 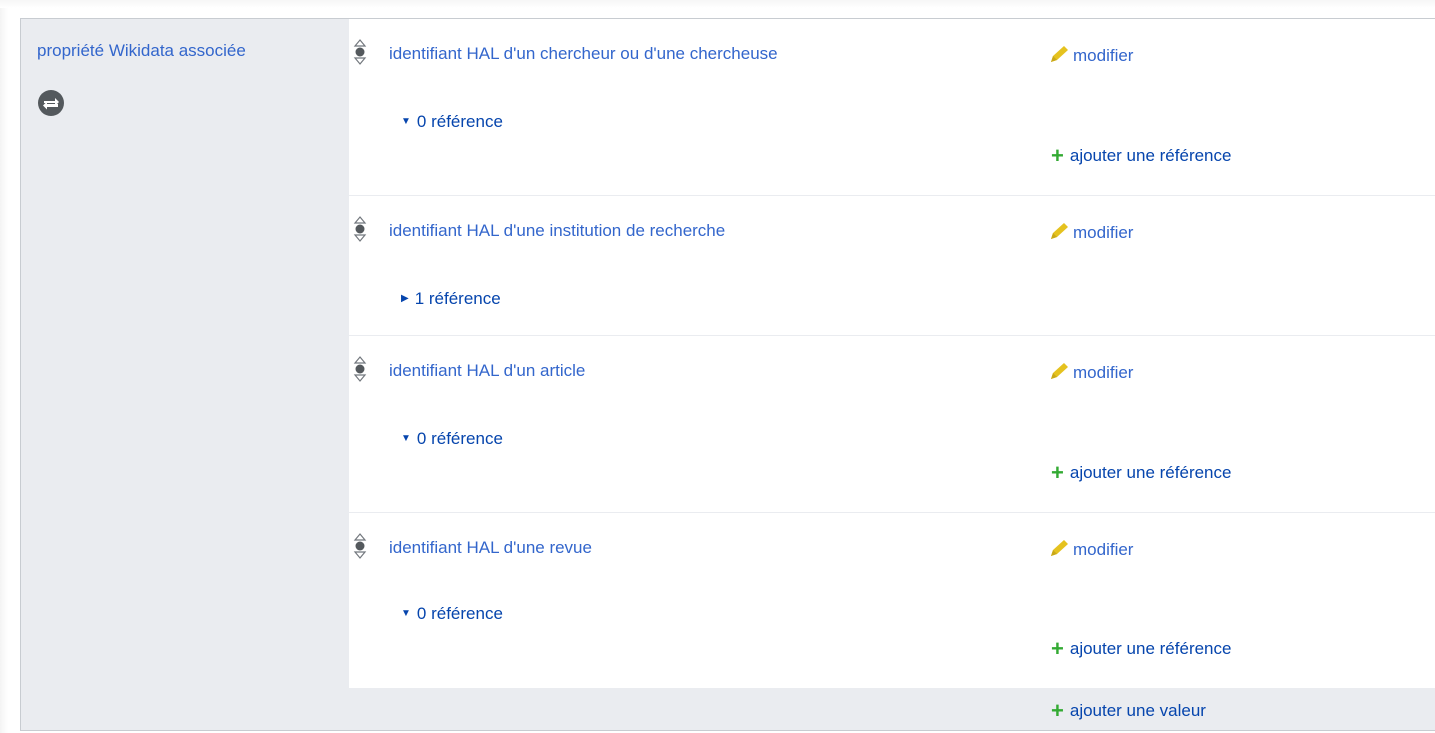 I want to click on references-count-label: 1 référence, so click(x=457, y=298).